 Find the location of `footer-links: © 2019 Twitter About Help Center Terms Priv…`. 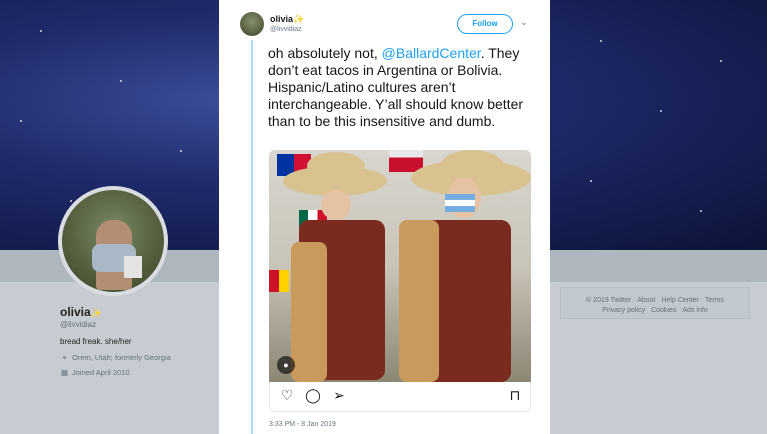

footer-links: © 2019 Twitter About Help Center Terms Priv… is located at coordinates (655, 306).